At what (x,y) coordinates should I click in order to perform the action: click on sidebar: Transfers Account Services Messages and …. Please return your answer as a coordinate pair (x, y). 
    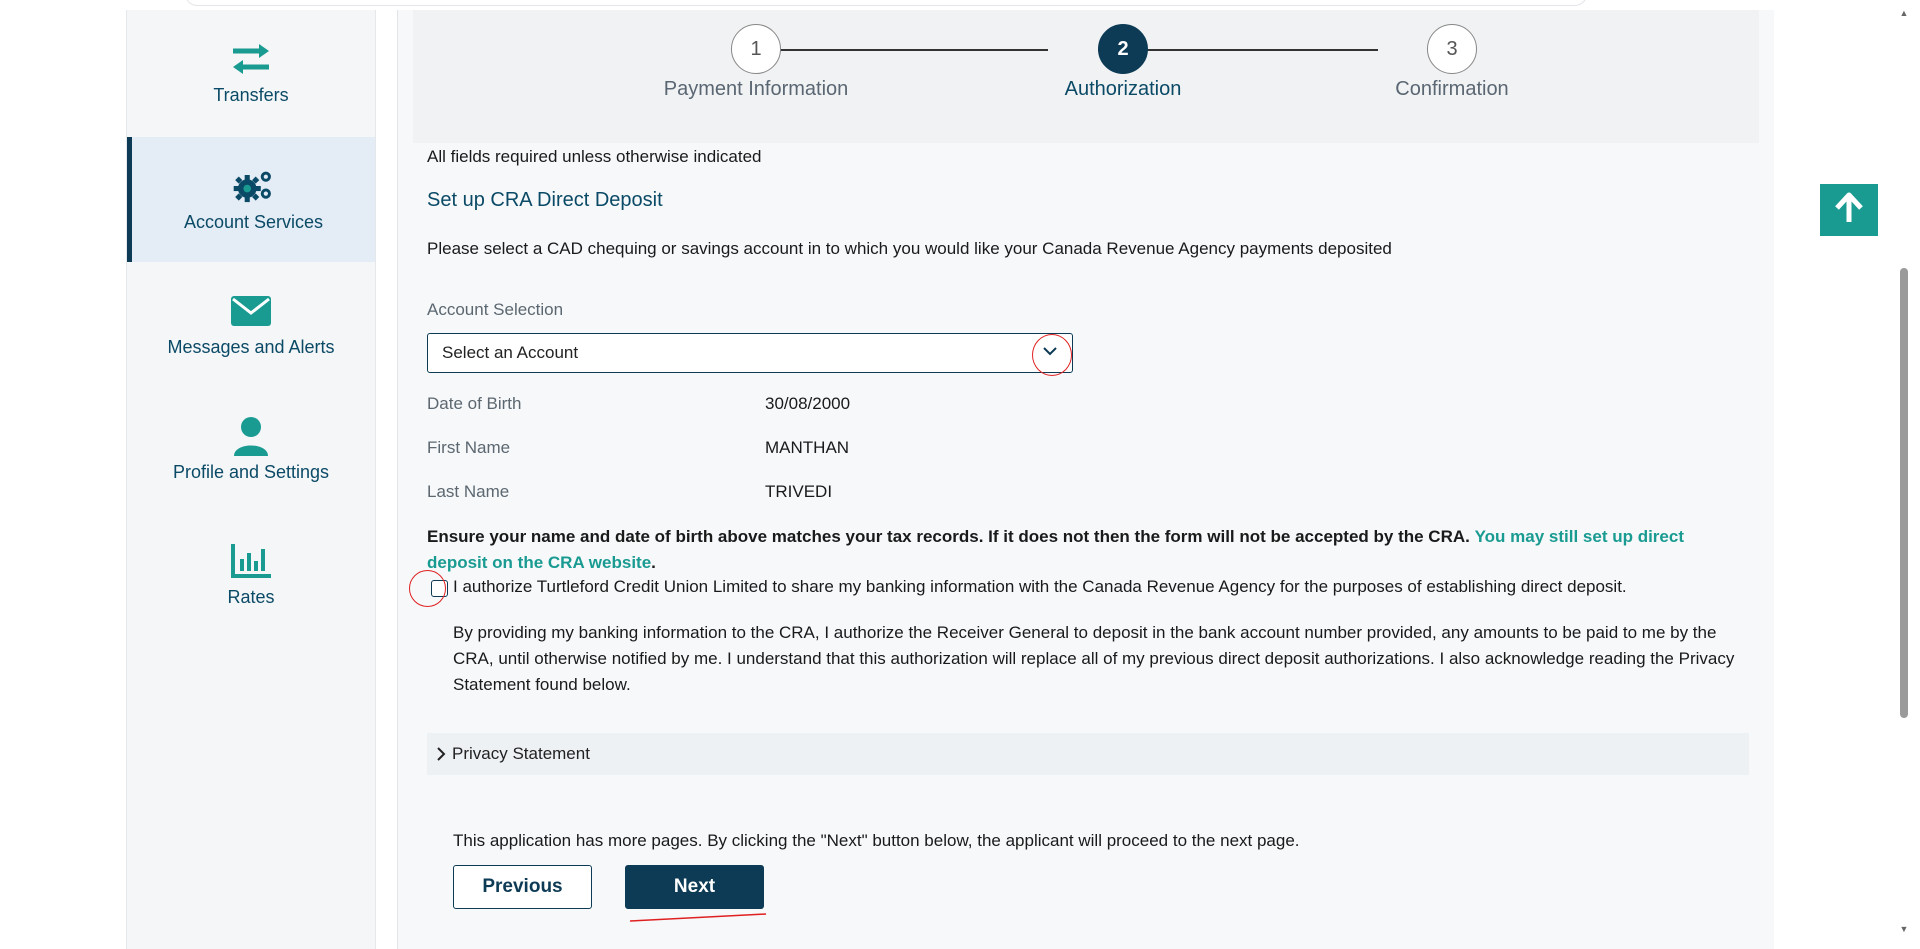
    Looking at the image, I should click on (251, 479).